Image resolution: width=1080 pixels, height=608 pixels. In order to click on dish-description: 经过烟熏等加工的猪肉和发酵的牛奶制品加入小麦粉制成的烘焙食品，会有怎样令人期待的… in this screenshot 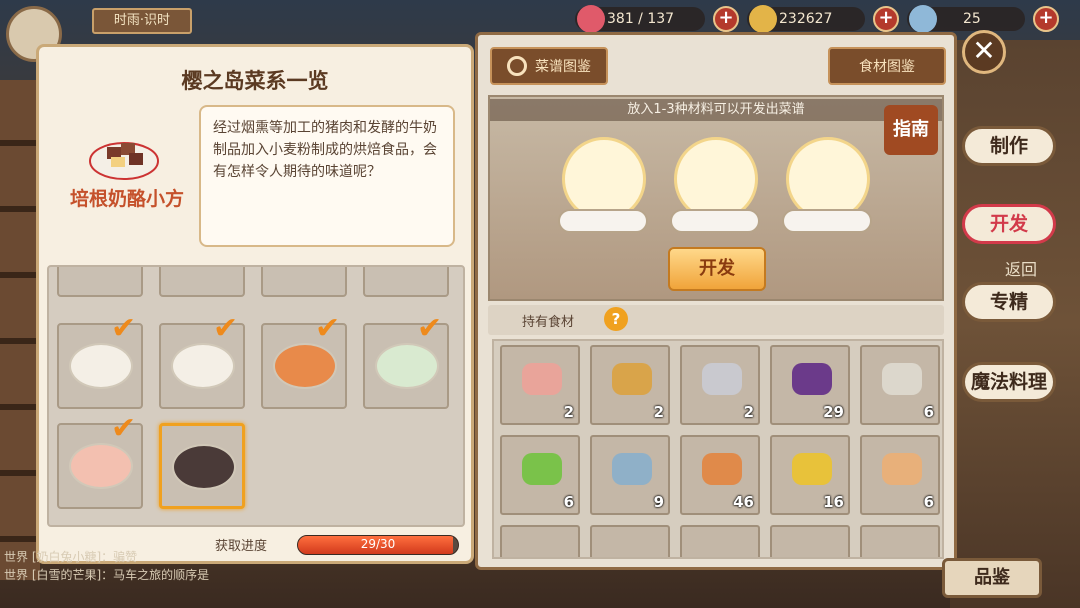, I will do `click(327, 176)`.